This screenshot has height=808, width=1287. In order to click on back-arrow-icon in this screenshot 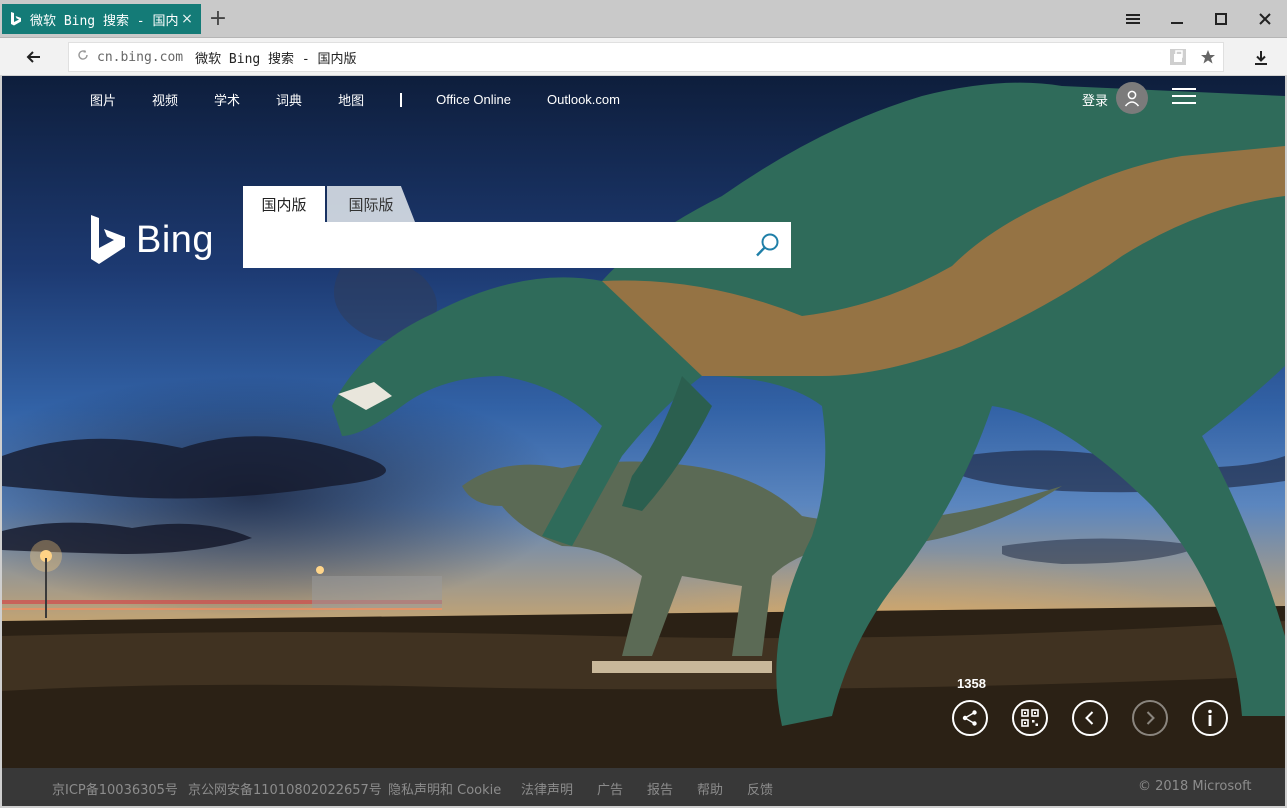, I will do `click(33, 57)`.